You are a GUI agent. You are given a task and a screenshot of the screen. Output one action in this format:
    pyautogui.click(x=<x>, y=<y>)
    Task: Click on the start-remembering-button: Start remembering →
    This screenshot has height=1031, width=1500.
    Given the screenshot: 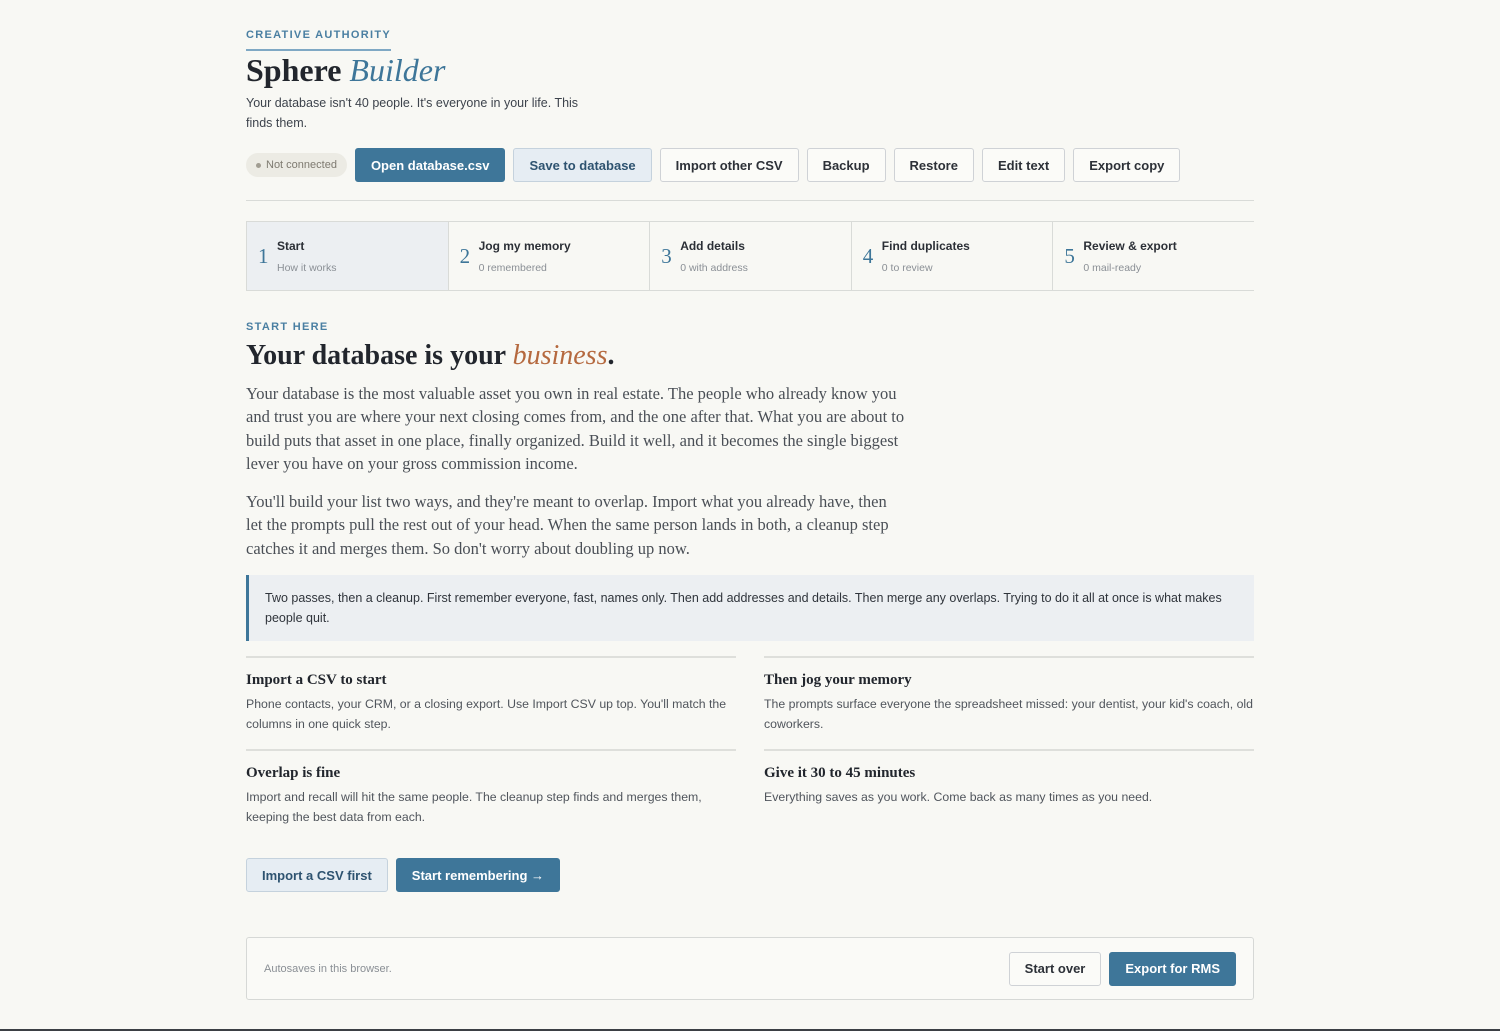 What is the action you would take?
    pyautogui.click(x=477, y=875)
    